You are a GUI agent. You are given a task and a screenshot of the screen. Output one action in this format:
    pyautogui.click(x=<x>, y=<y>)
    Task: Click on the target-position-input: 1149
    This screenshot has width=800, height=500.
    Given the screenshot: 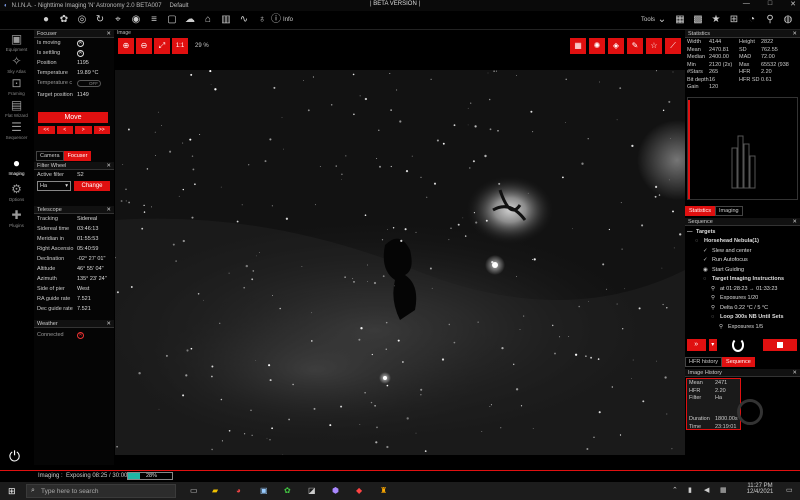 What is the action you would take?
    pyautogui.click(x=83, y=95)
    